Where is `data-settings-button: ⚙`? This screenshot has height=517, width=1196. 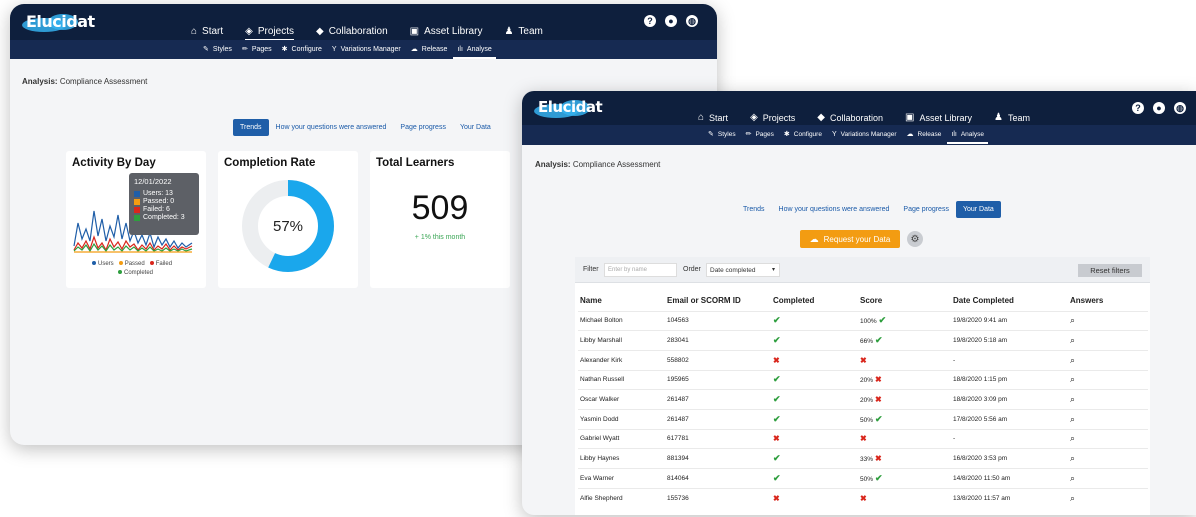
data-settings-button: ⚙ is located at coordinates (915, 239).